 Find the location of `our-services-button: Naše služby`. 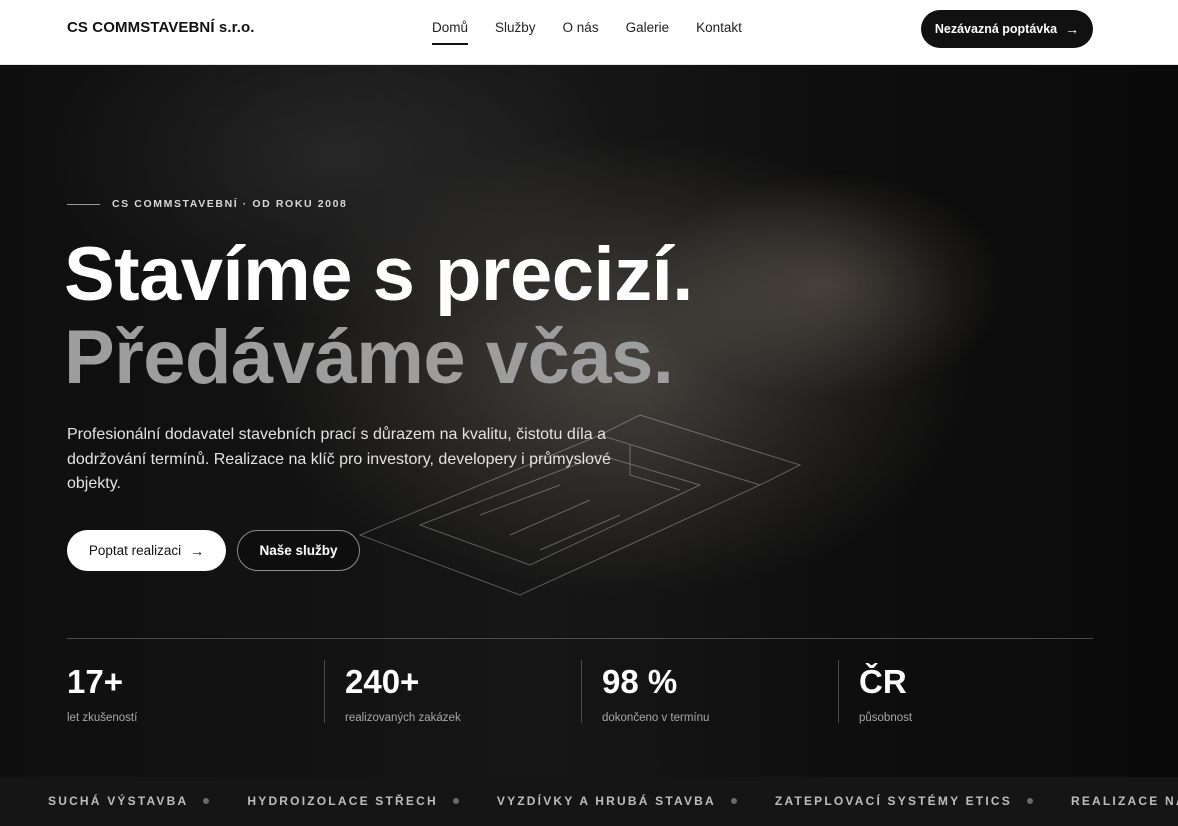

our-services-button: Naše služby is located at coordinates (298, 550).